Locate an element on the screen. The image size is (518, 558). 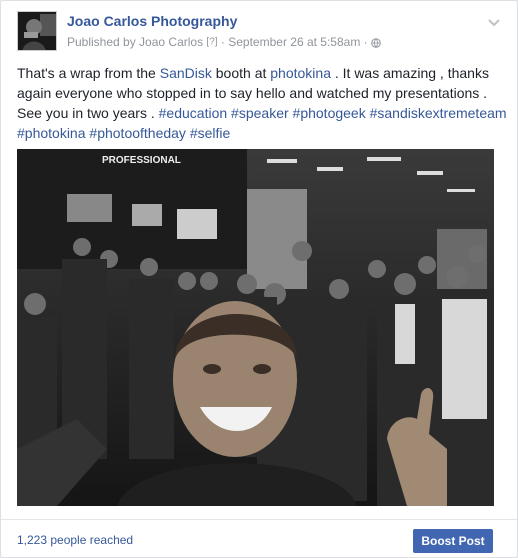
hashtag-link: #photokina is located at coordinates (51, 133).